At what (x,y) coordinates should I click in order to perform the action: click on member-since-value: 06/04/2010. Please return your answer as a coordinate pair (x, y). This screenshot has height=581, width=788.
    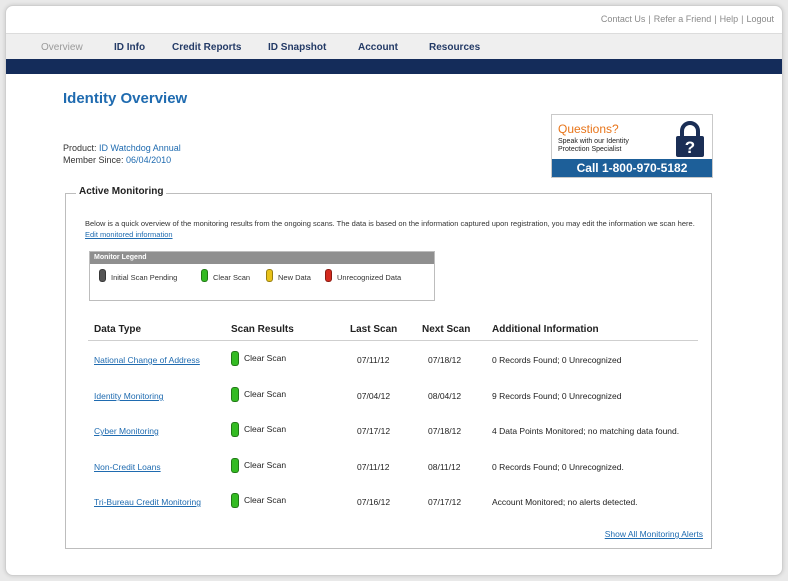
    Looking at the image, I should click on (149, 160).